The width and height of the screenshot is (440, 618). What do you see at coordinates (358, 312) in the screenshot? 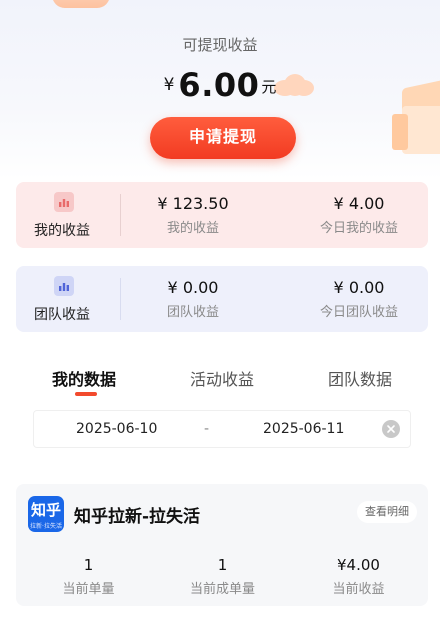
I see `stat-label: 今日团队收益` at bounding box center [358, 312].